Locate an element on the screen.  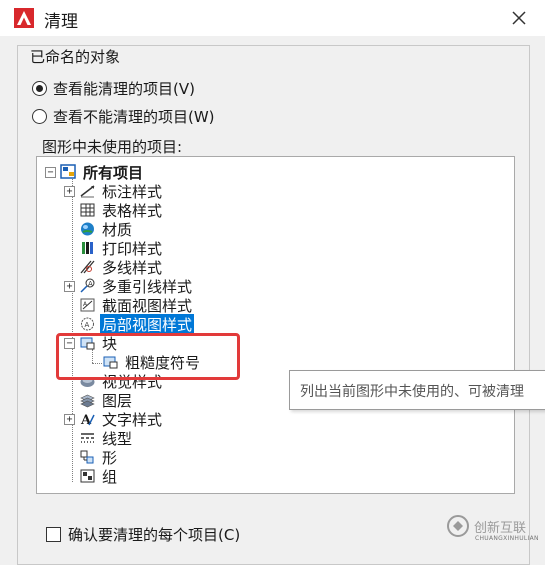
close-icon is located at coordinates (519, 18).